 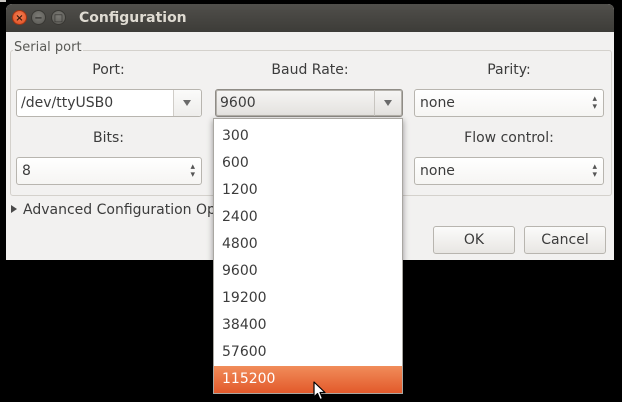 I want to click on dropdown-option: 9600, so click(x=308, y=271).